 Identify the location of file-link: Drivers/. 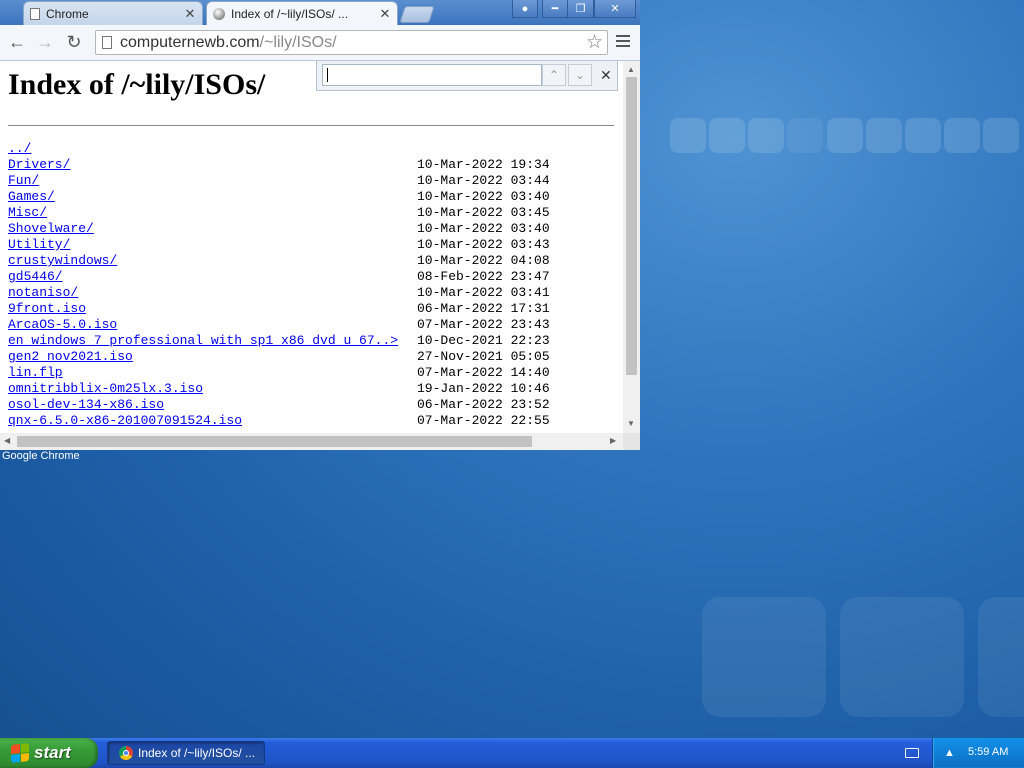
(39, 165).